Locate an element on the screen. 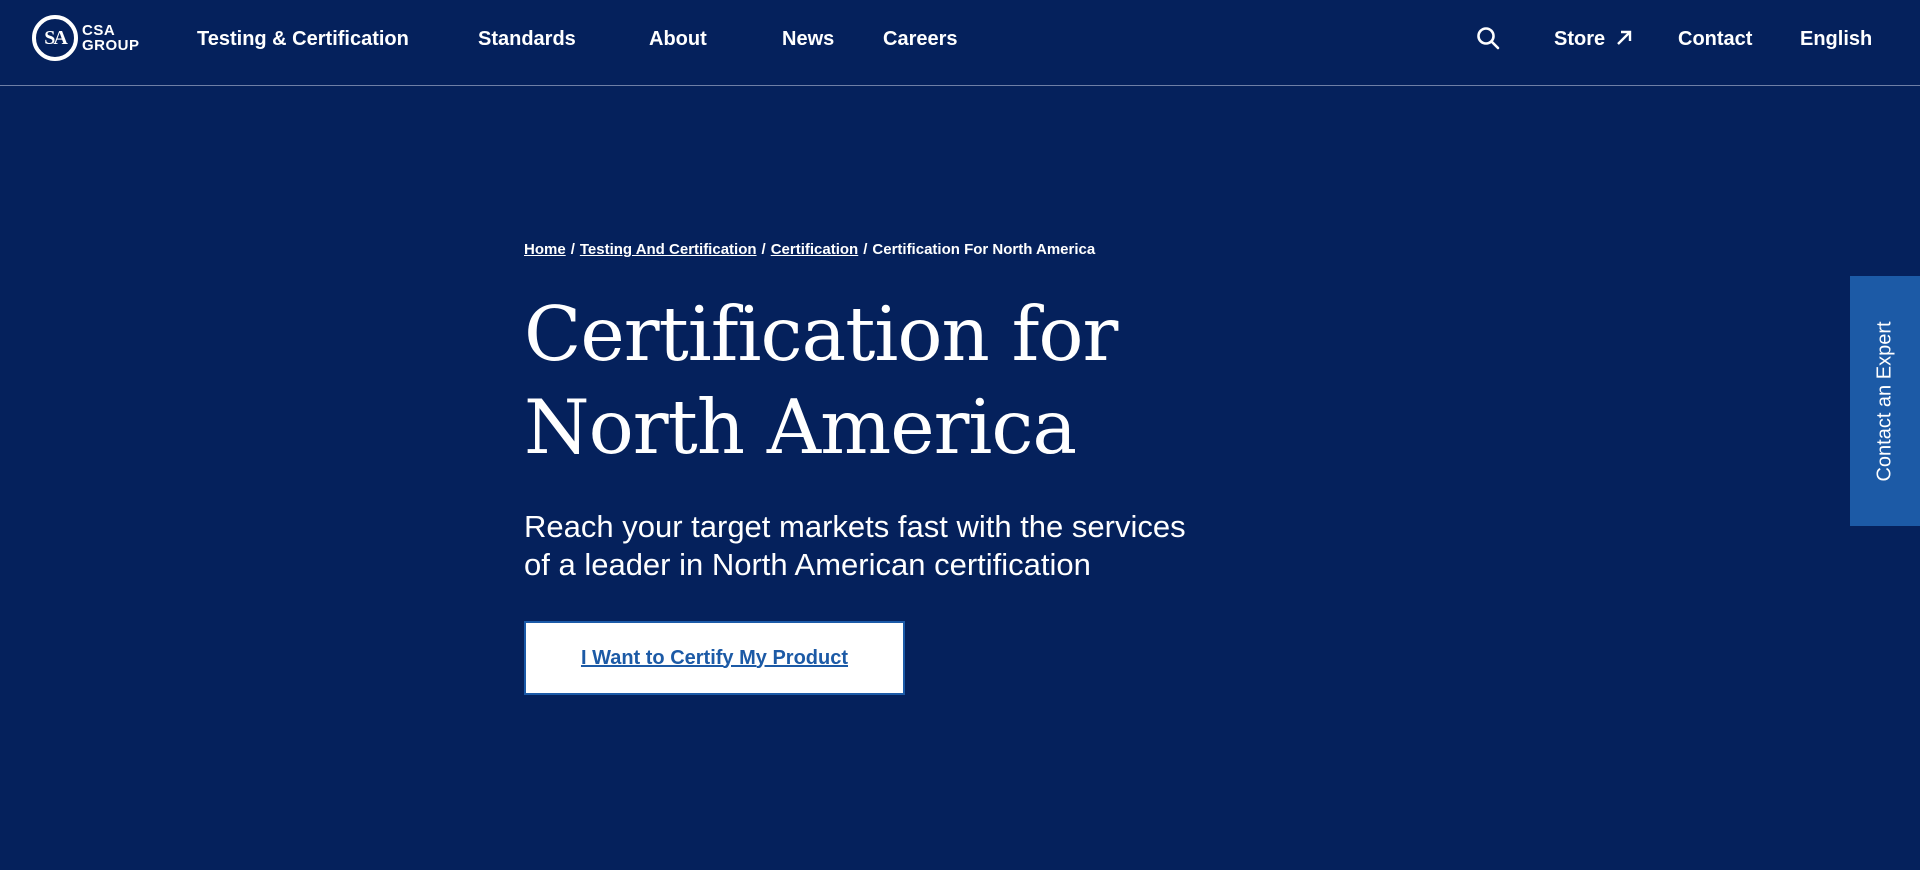 This screenshot has height=870, width=1920. csa-logo-mark: SA is located at coordinates (55, 38).